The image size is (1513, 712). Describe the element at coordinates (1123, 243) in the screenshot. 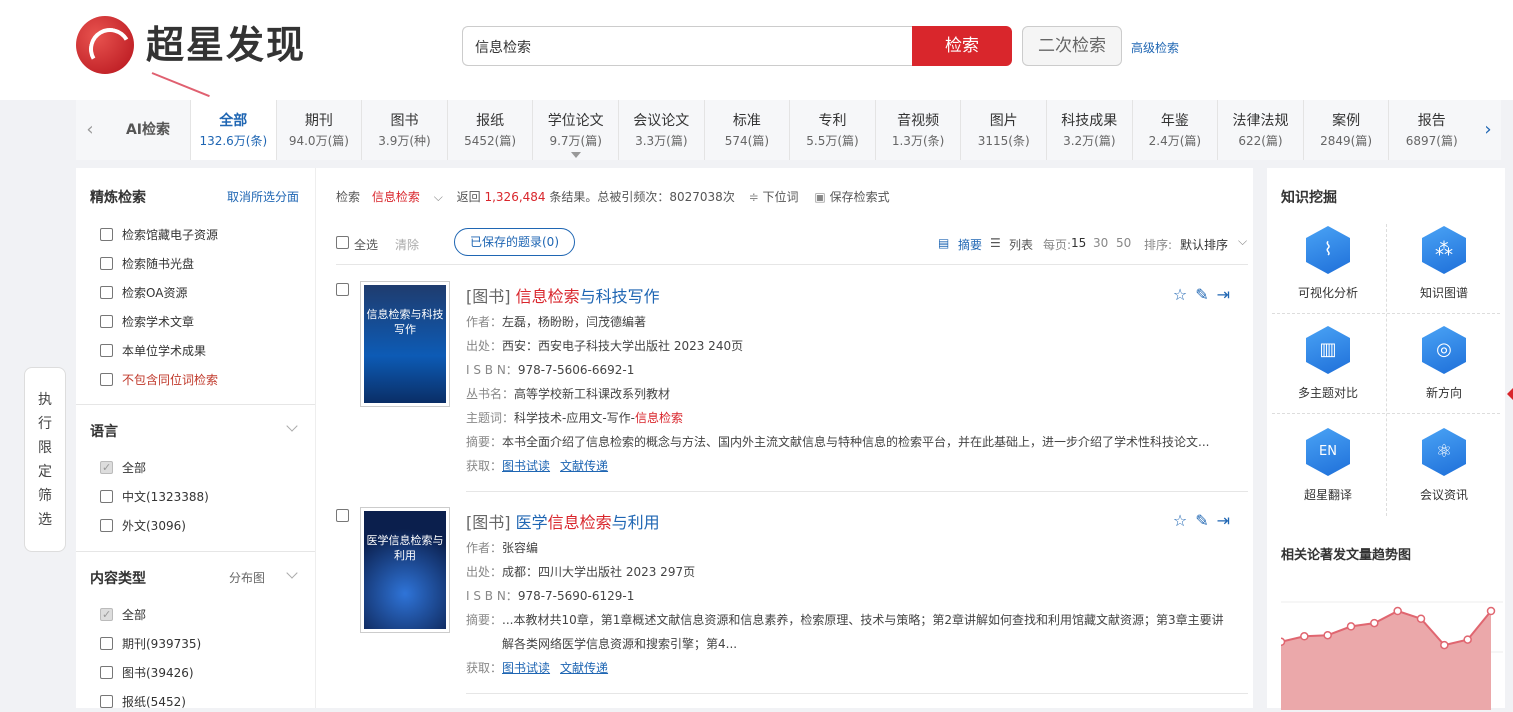

I see `per-page-option: 50` at that location.